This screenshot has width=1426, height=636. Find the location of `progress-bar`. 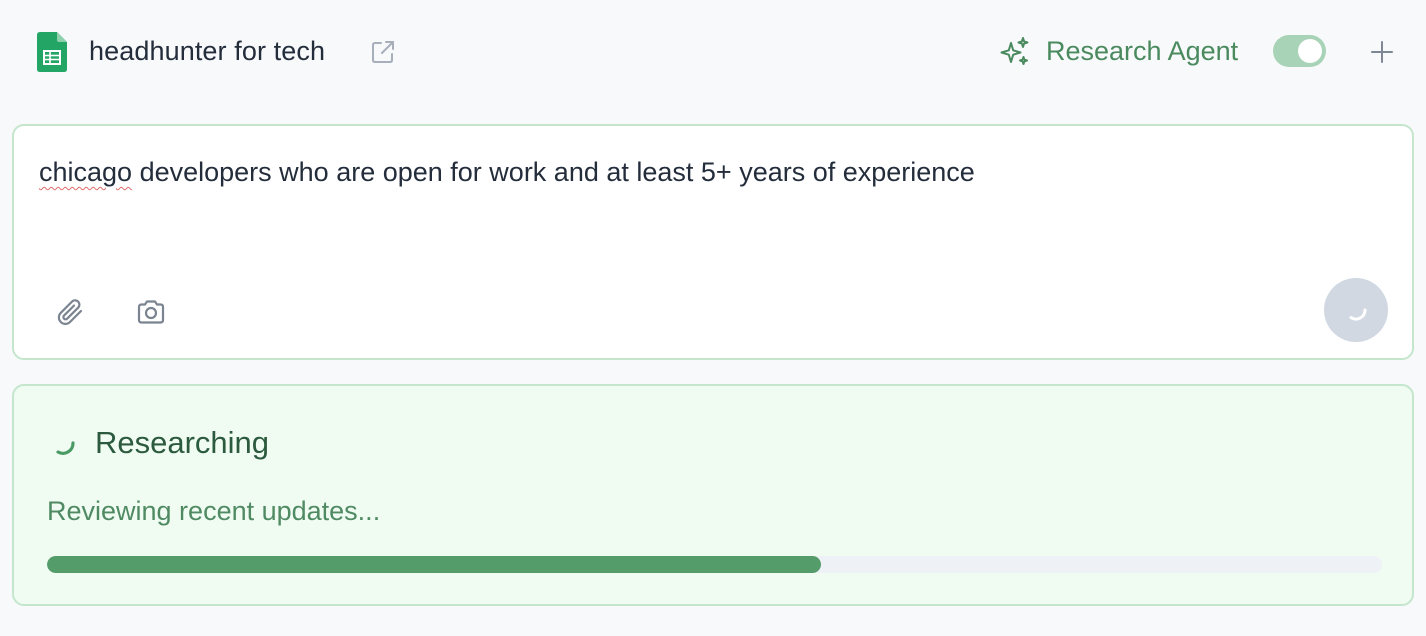

progress-bar is located at coordinates (714, 564).